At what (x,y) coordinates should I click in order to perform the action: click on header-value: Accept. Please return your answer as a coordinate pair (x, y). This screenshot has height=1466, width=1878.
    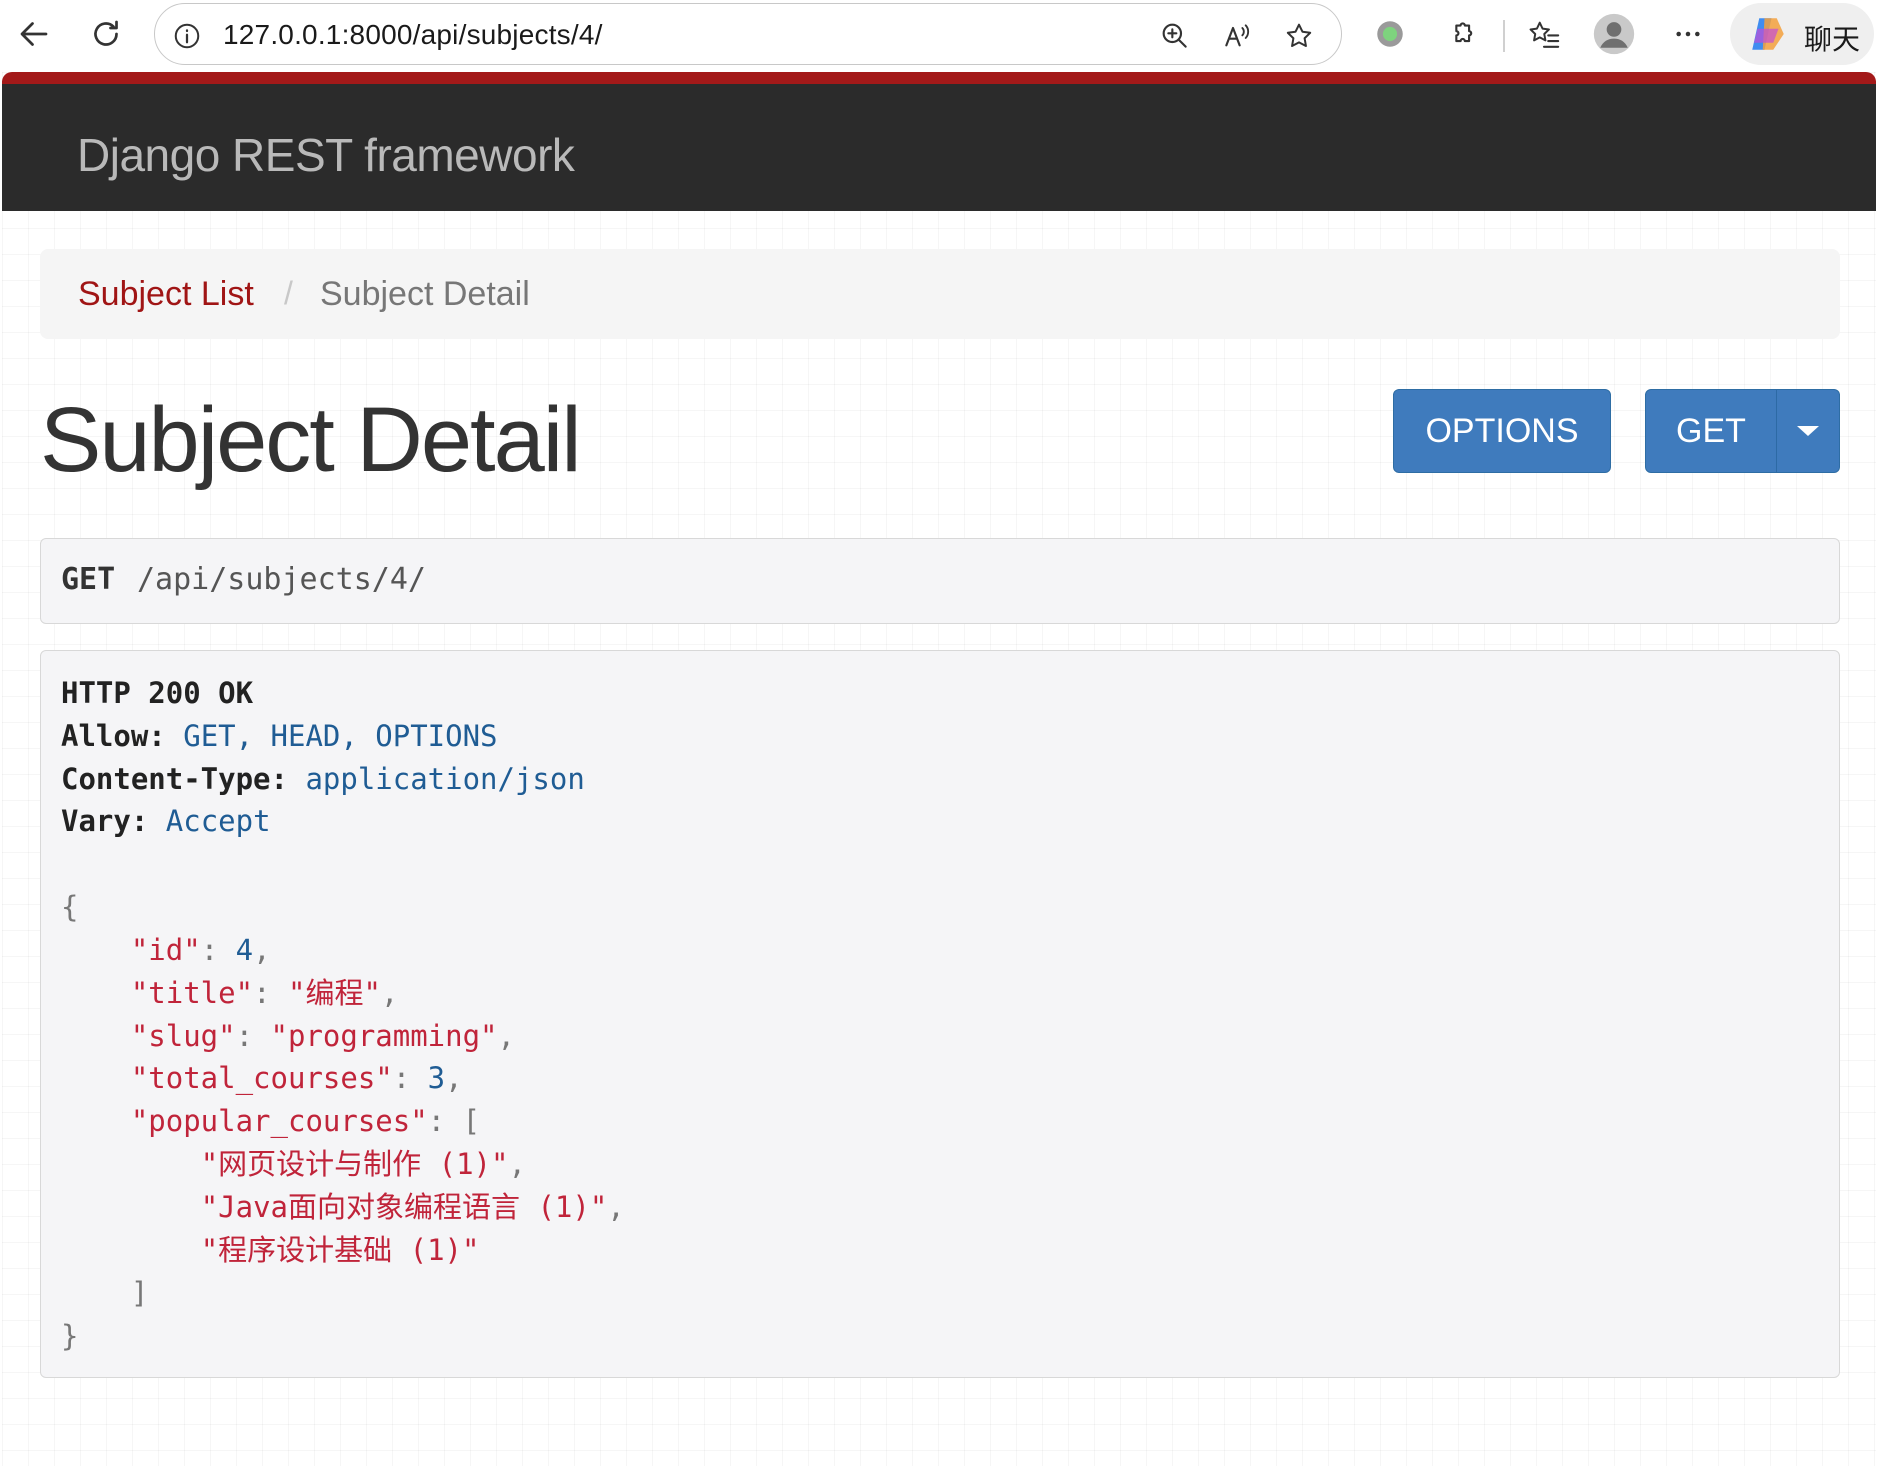
    Looking at the image, I should click on (218, 821).